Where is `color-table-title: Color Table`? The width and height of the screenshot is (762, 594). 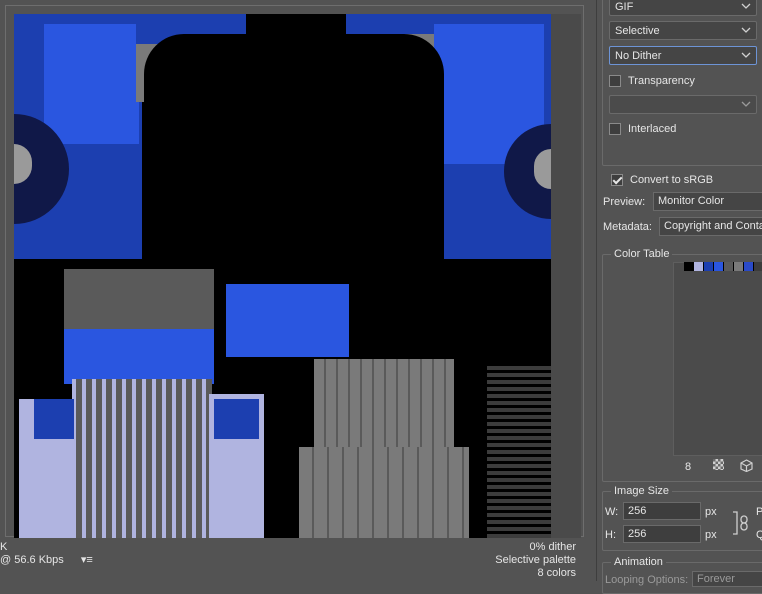
color-table-title: Color Table is located at coordinates (642, 254).